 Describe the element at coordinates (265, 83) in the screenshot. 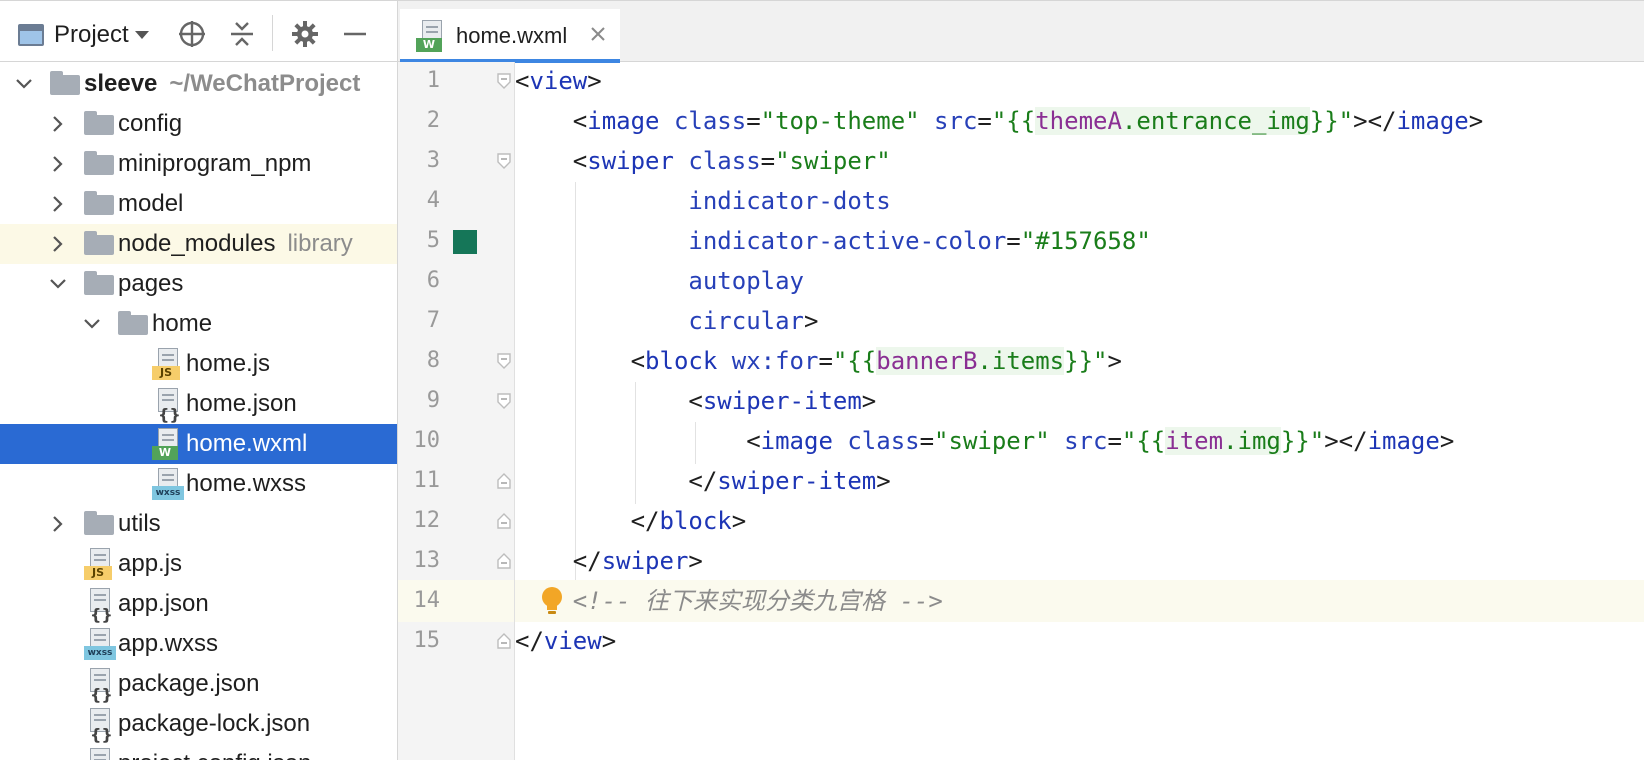

I see `tree-item-hint: ~/WeChatProject` at that location.